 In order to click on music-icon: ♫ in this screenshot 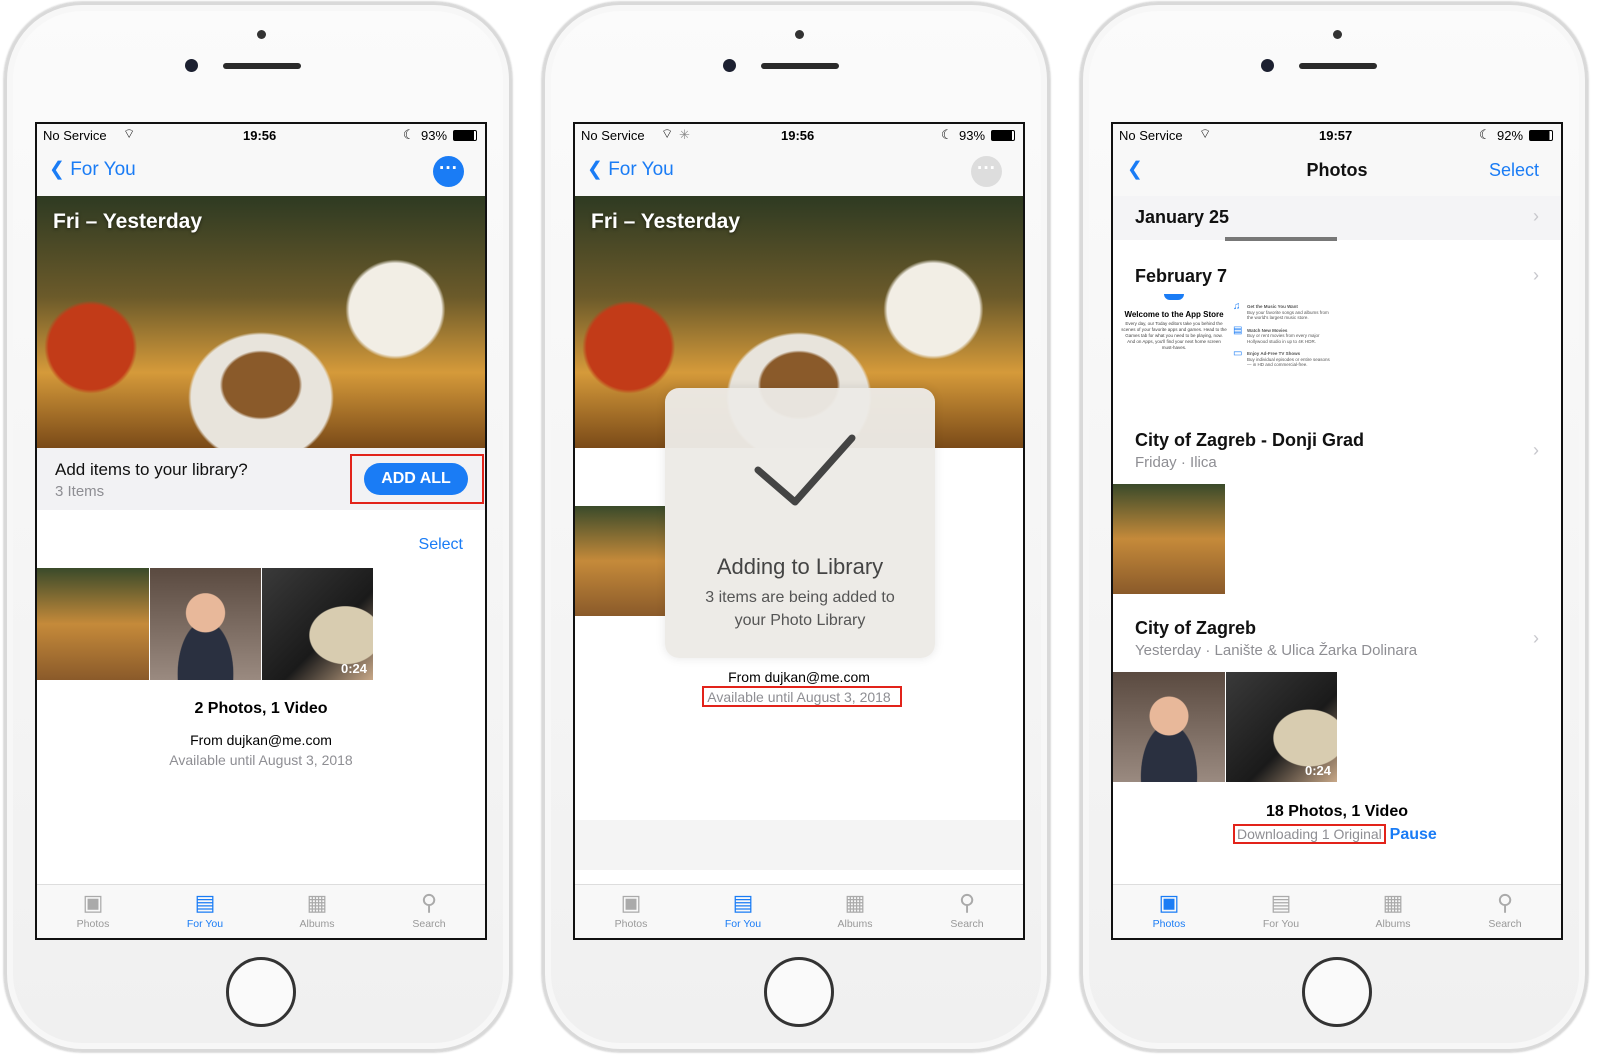, I will do `click(1237, 306)`.